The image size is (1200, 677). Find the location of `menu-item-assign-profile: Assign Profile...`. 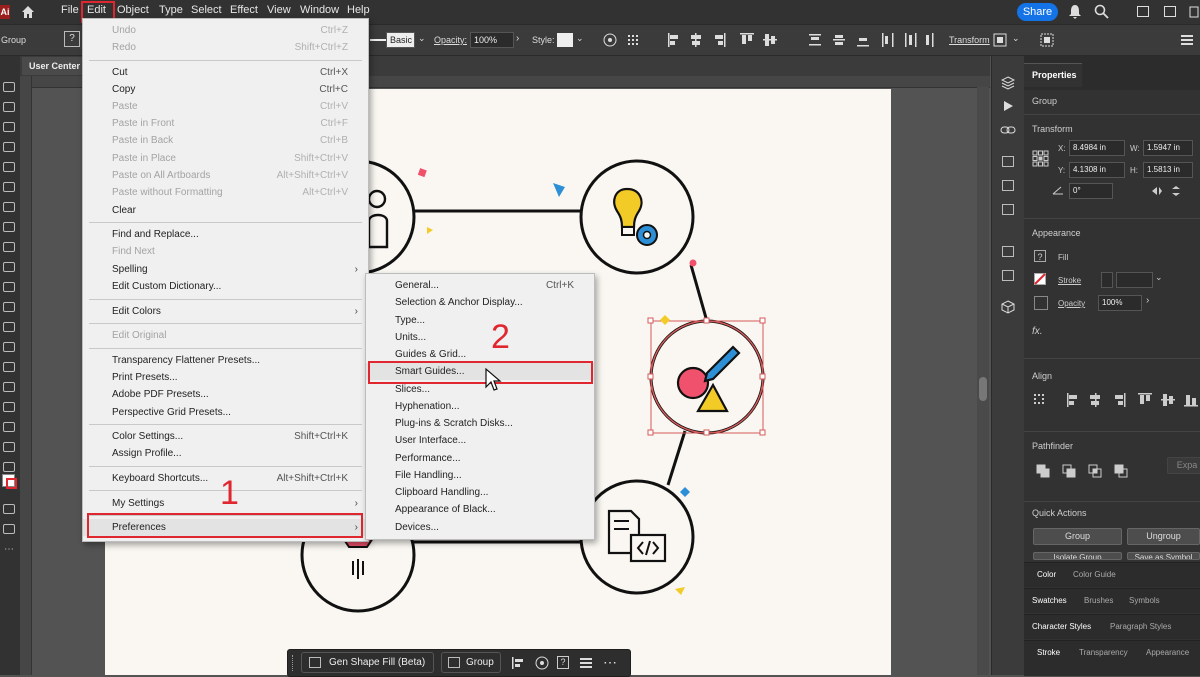

menu-item-assign-profile: Assign Profile... is located at coordinates (225, 453).